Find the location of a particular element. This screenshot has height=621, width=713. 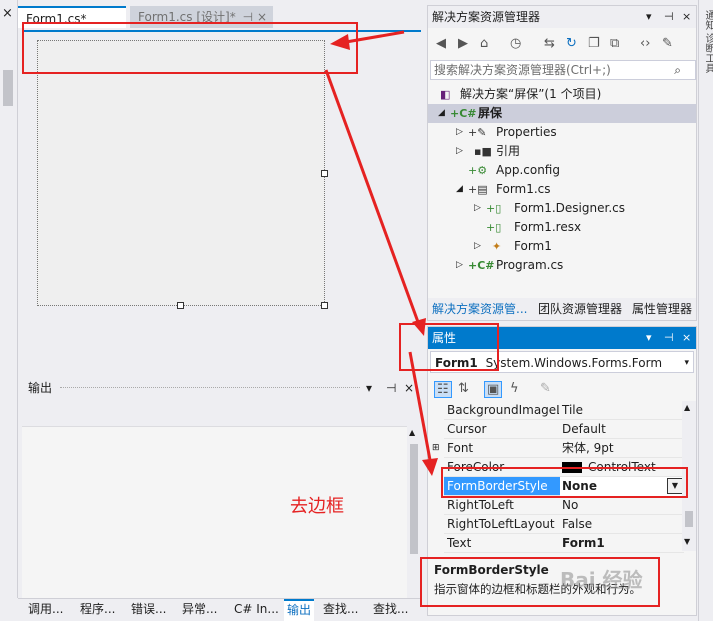

tab-team-explorer: 团队资源管理器 is located at coordinates (580, 309).